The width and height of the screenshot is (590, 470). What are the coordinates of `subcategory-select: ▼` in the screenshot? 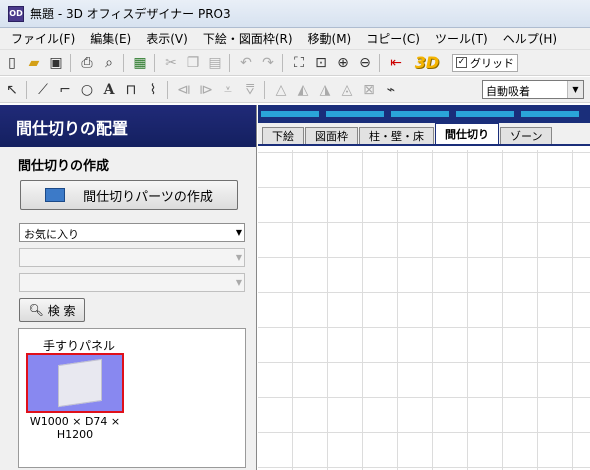 It's located at (132, 257).